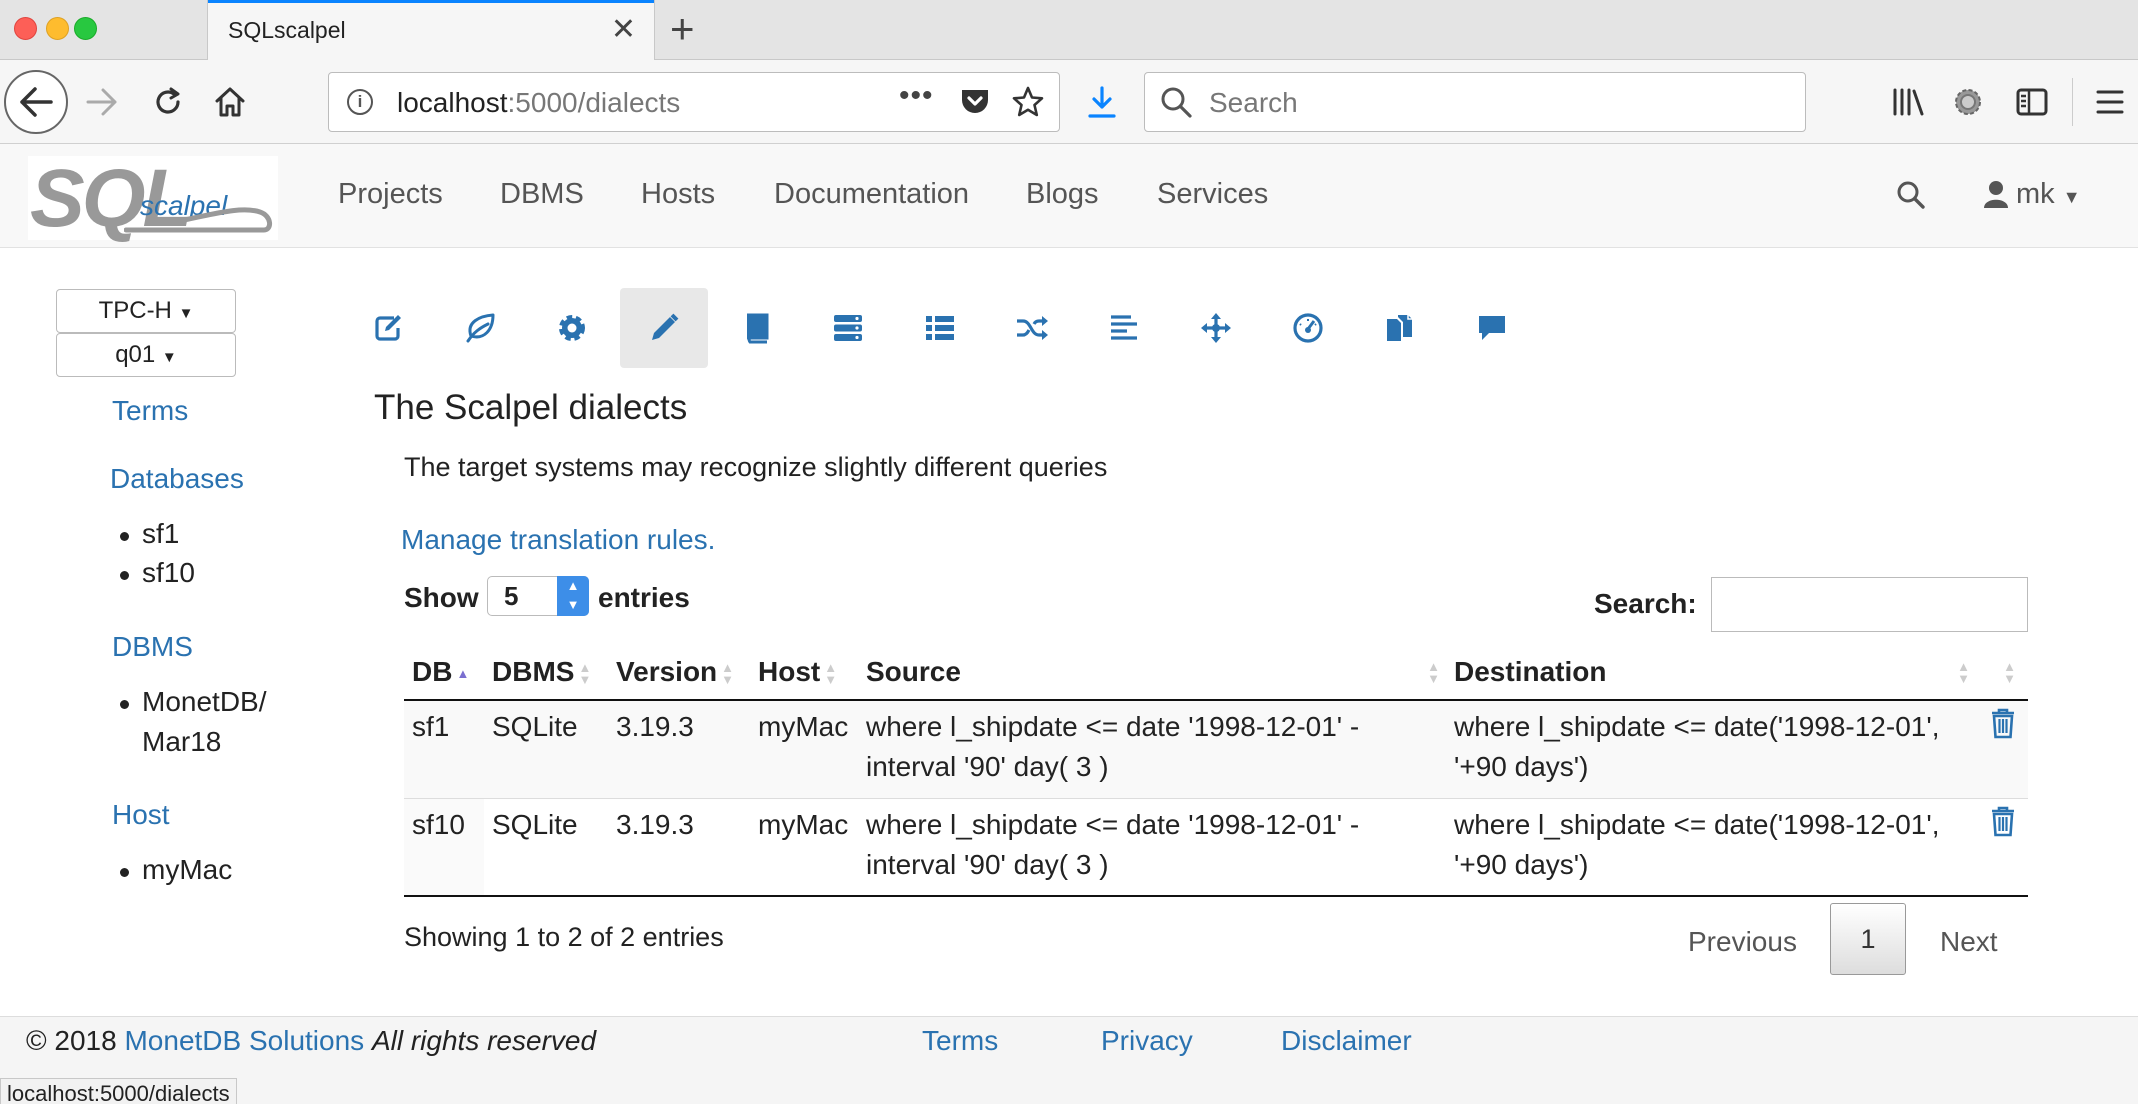 The image size is (2138, 1104). I want to click on browser-search-input: Search, so click(1475, 102).